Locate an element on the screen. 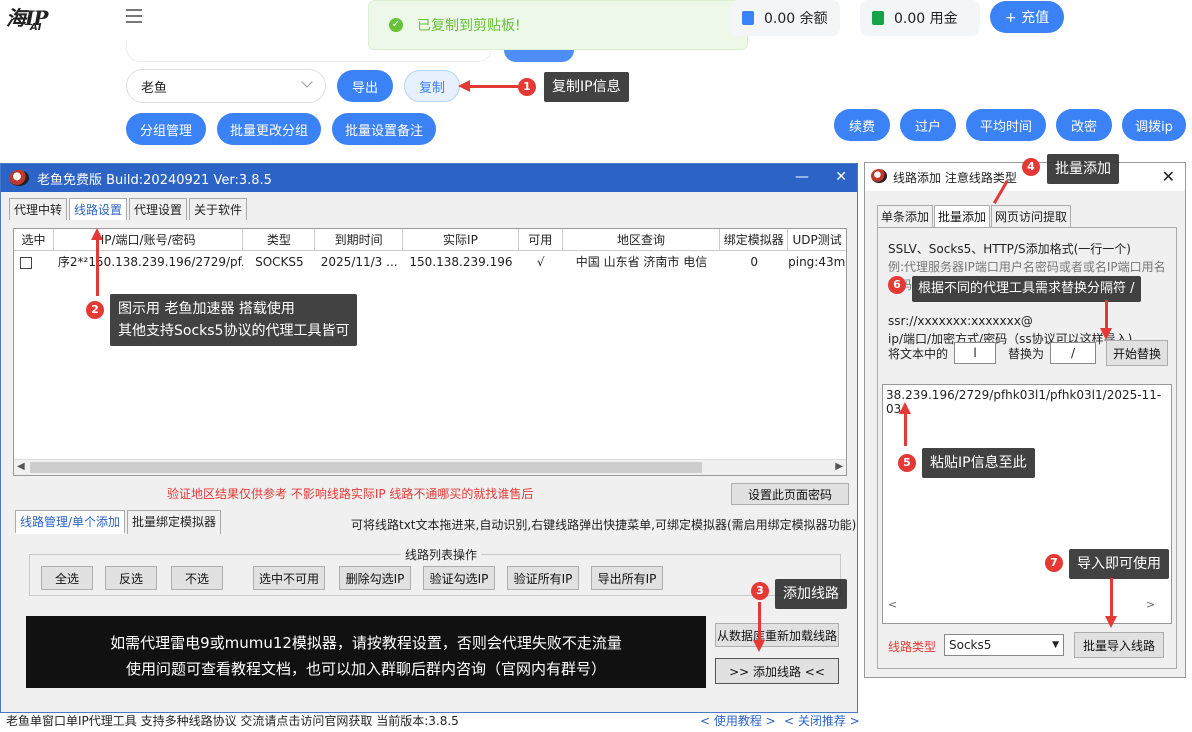  commission-value: 0.00 用金 is located at coordinates (926, 19).